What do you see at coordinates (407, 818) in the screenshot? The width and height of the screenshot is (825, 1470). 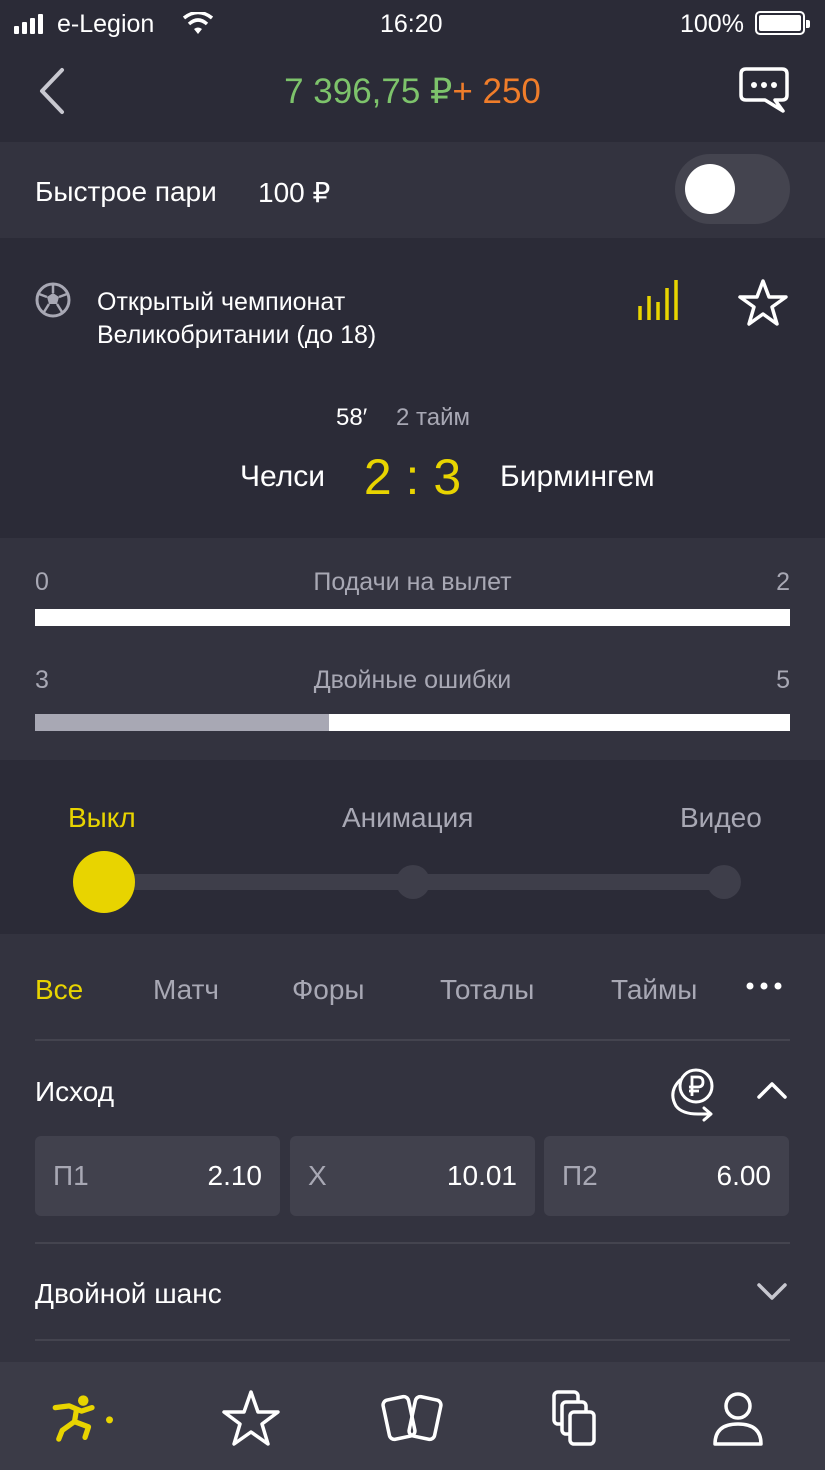 I see `mode-animation-label: Анимация` at bounding box center [407, 818].